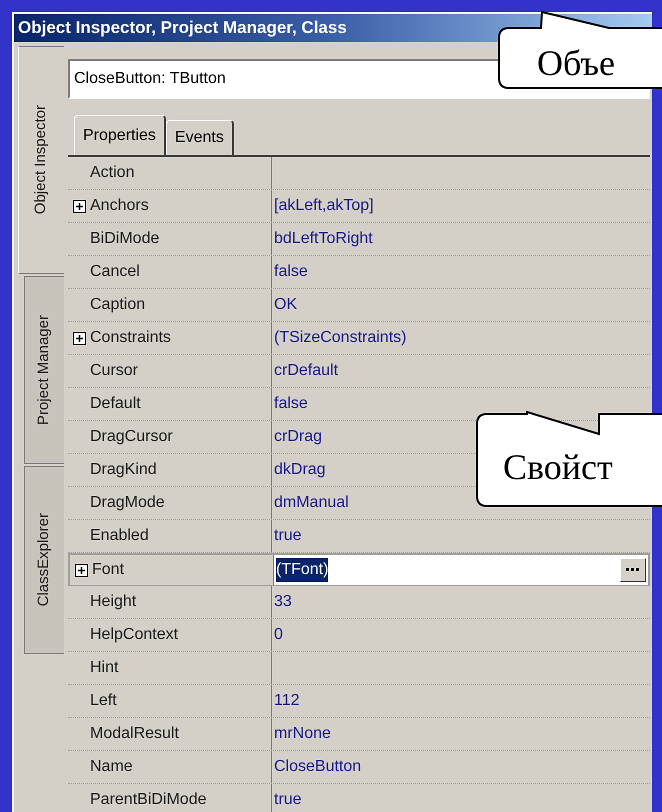  I want to click on property-value: (TSizeConstraints), so click(340, 338).